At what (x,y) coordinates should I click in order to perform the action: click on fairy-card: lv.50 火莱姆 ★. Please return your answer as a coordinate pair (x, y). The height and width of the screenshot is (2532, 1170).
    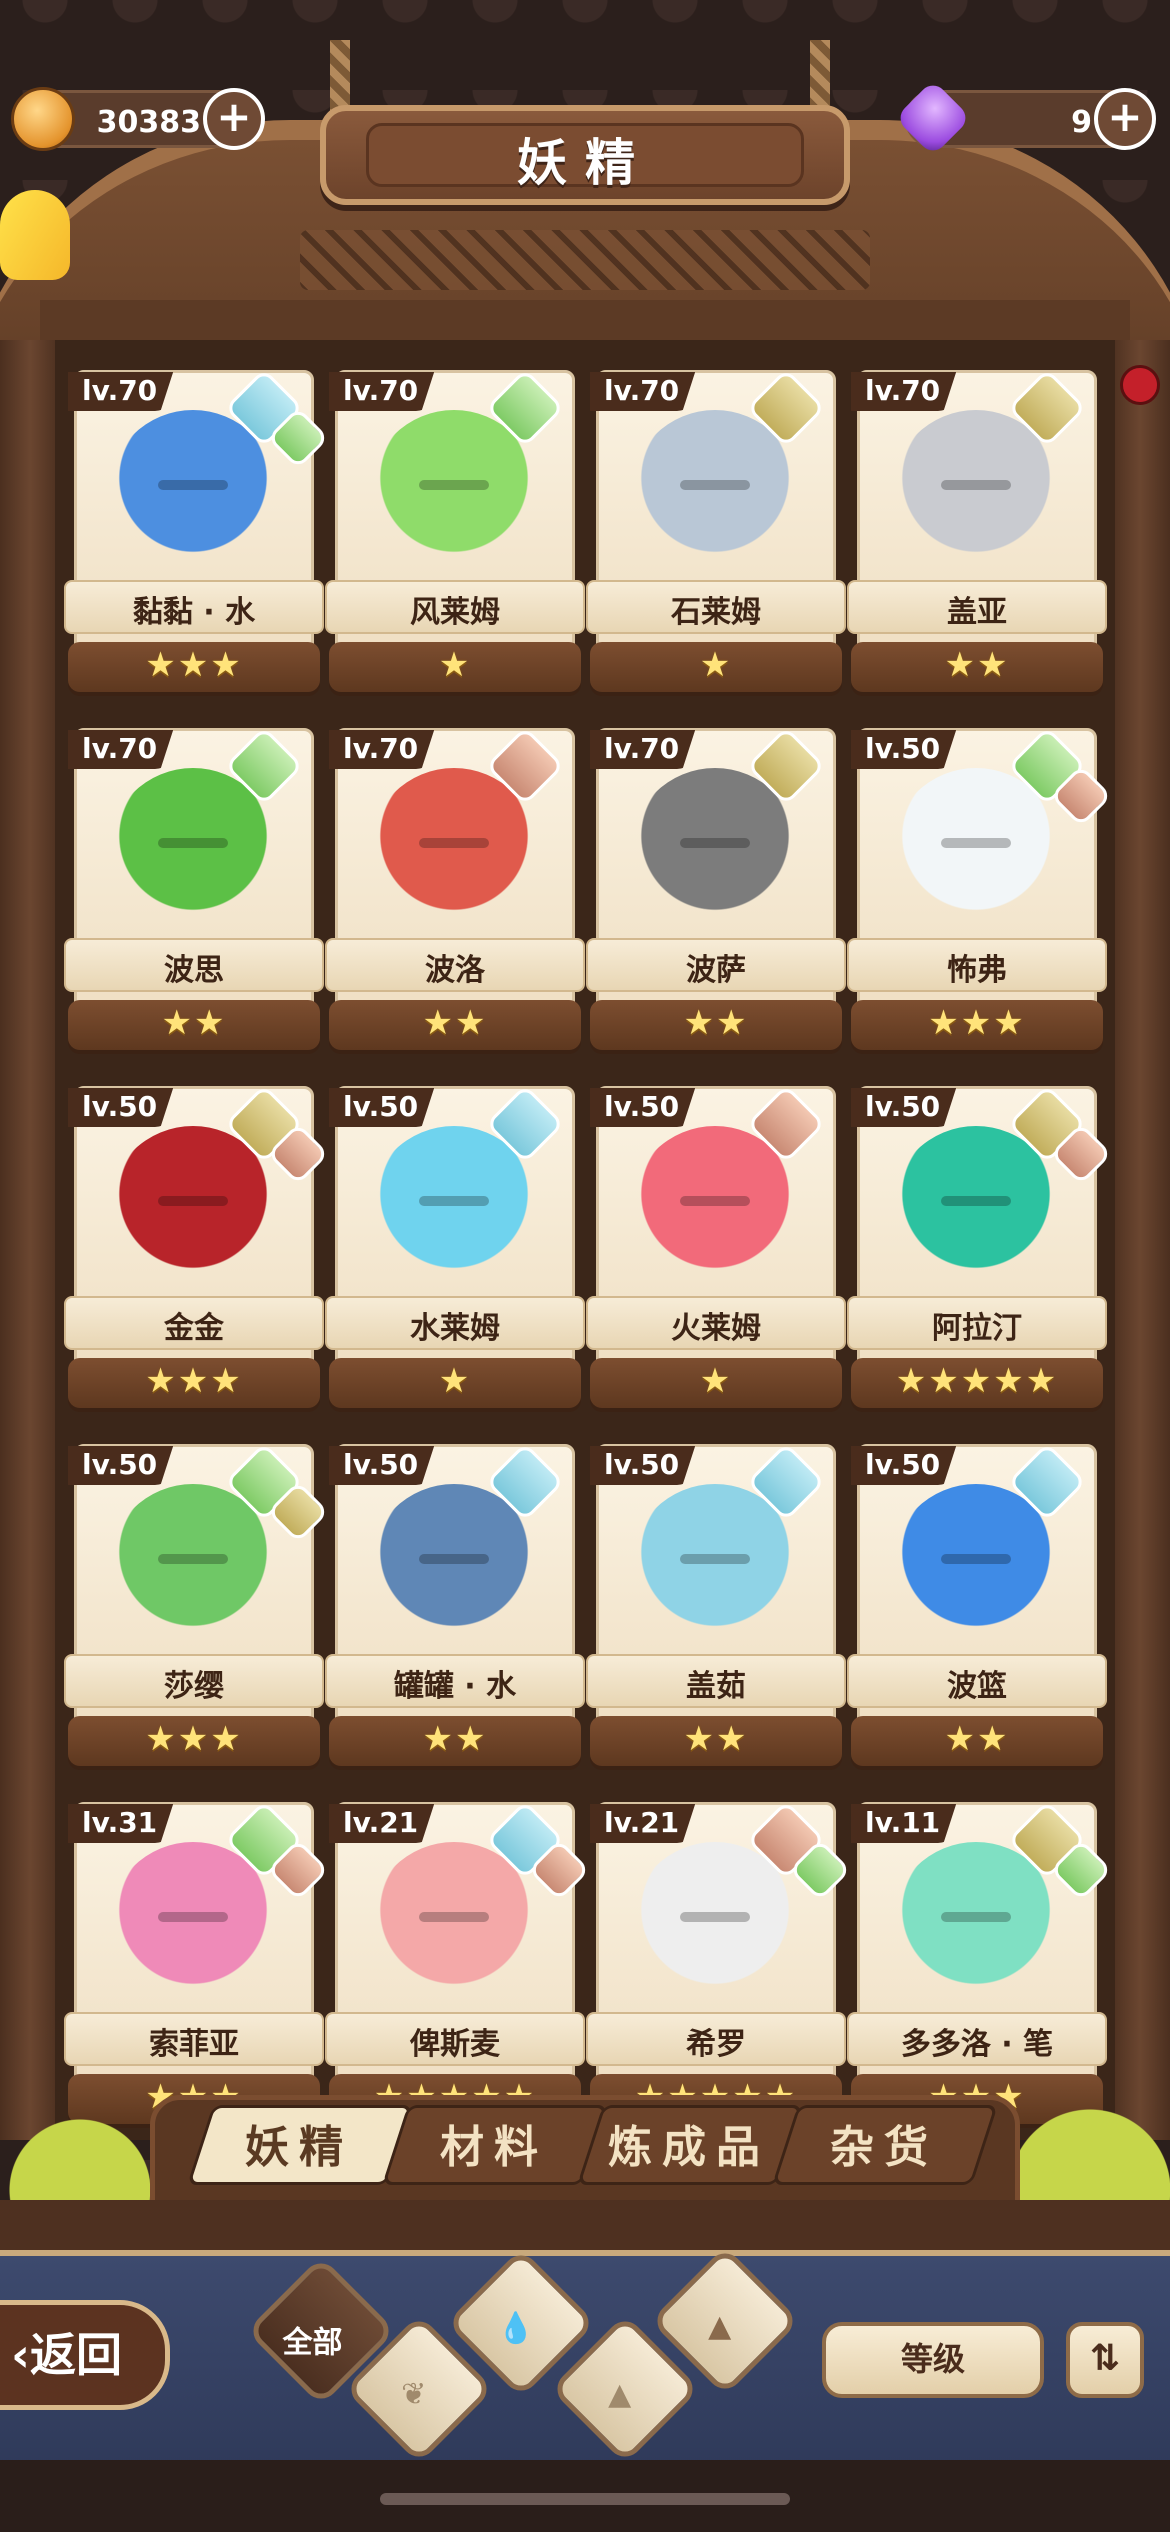
    Looking at the image, I should click on (716, 1248).